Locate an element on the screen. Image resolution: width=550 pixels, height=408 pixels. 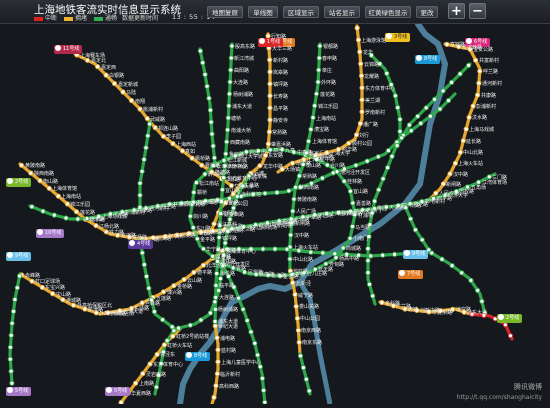
line-badge-9b: 9号线 is located at coordinates (416, 254).